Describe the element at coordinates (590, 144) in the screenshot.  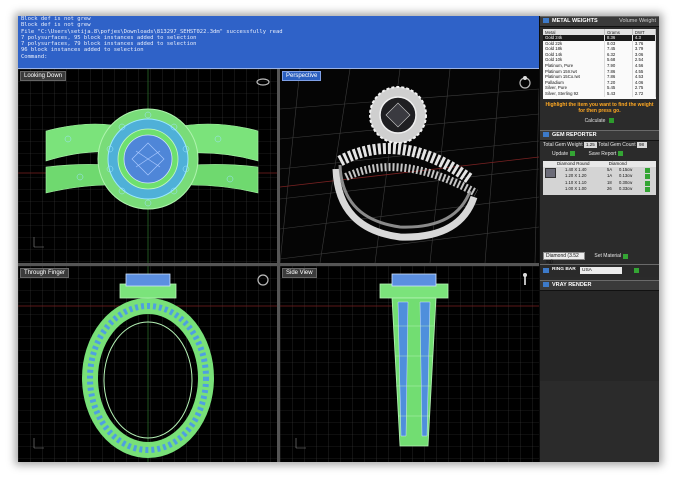
I see `total-gem-weight-value: 1.25` at that location.